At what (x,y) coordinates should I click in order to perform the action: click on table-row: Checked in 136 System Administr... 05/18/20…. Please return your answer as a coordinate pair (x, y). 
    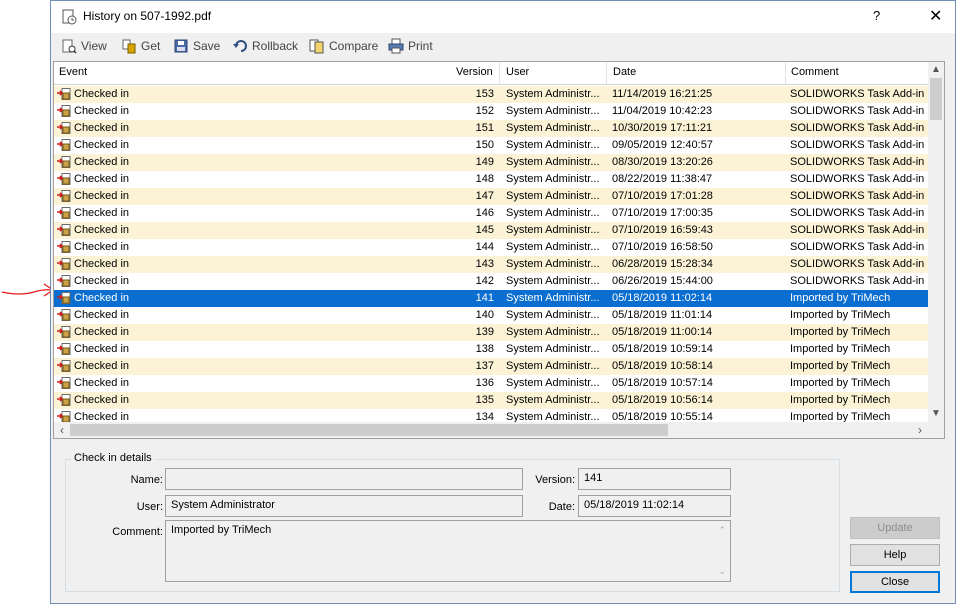
    Looking at the image, I should click on (491, 383).